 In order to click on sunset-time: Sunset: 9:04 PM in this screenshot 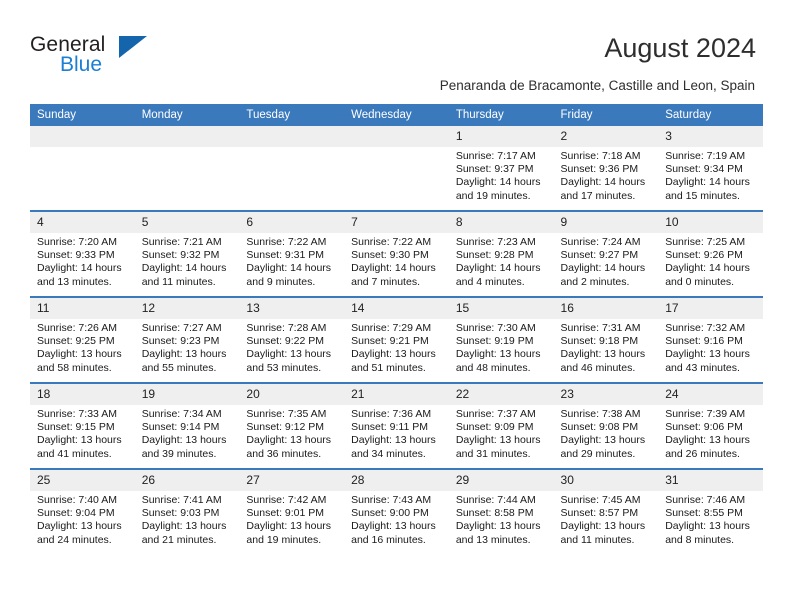, I will do `click(76, 513)`.